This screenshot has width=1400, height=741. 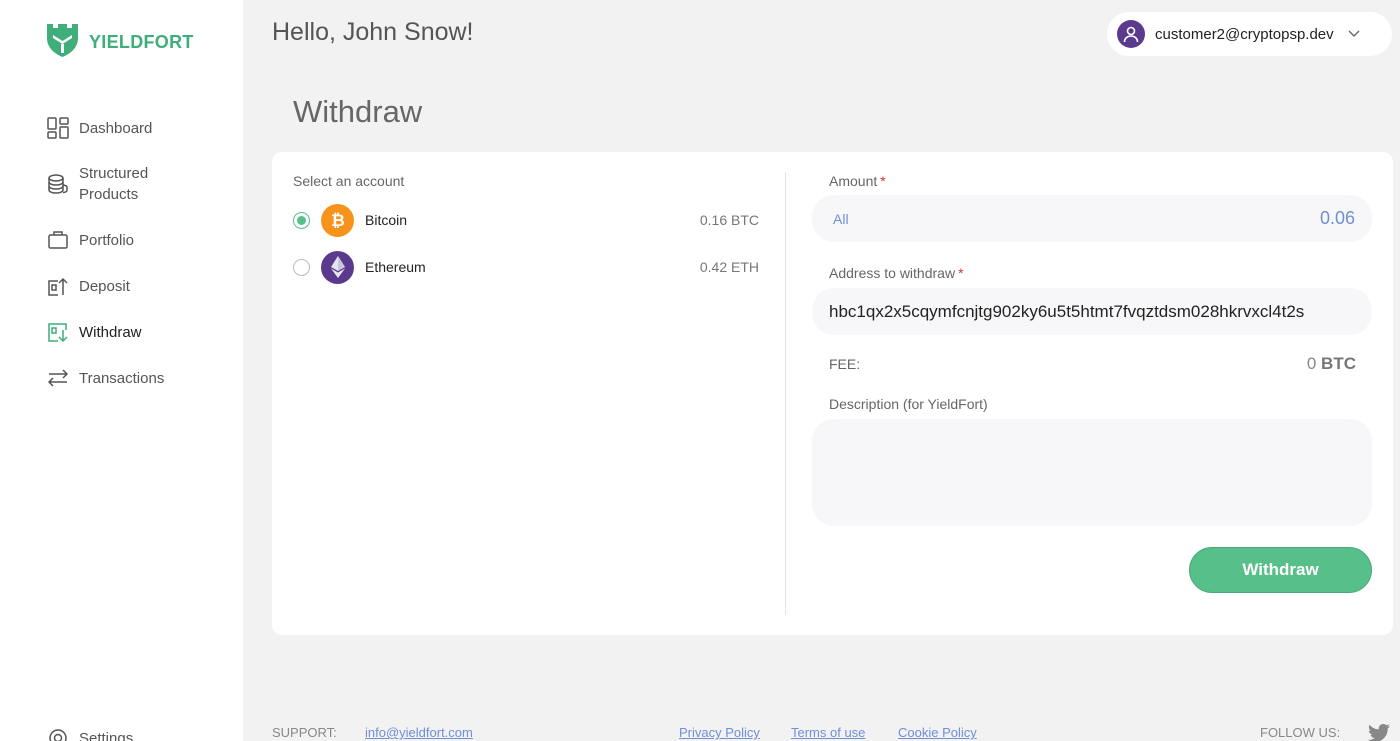 I want to click on brand-logo: YIELDFORT, so click(x=119, y=42).